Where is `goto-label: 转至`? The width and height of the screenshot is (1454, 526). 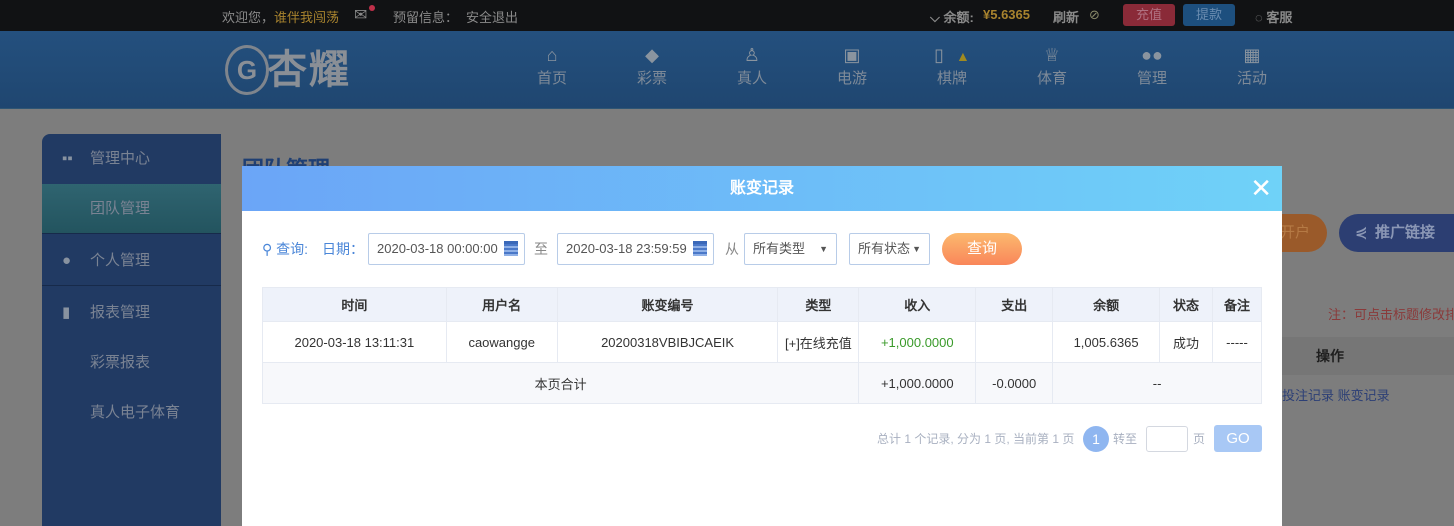 goto-label: 转至 is located at coordinates (1125, 439).